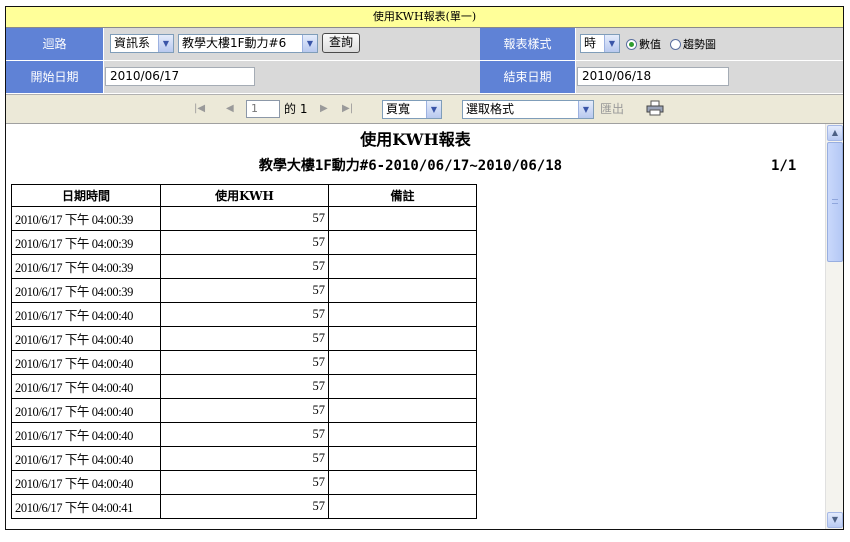  What do you see at coordinates (132, 43) in the screenshot?
I see `department-select-value: 資訊系` at bounding box center [132, 43].